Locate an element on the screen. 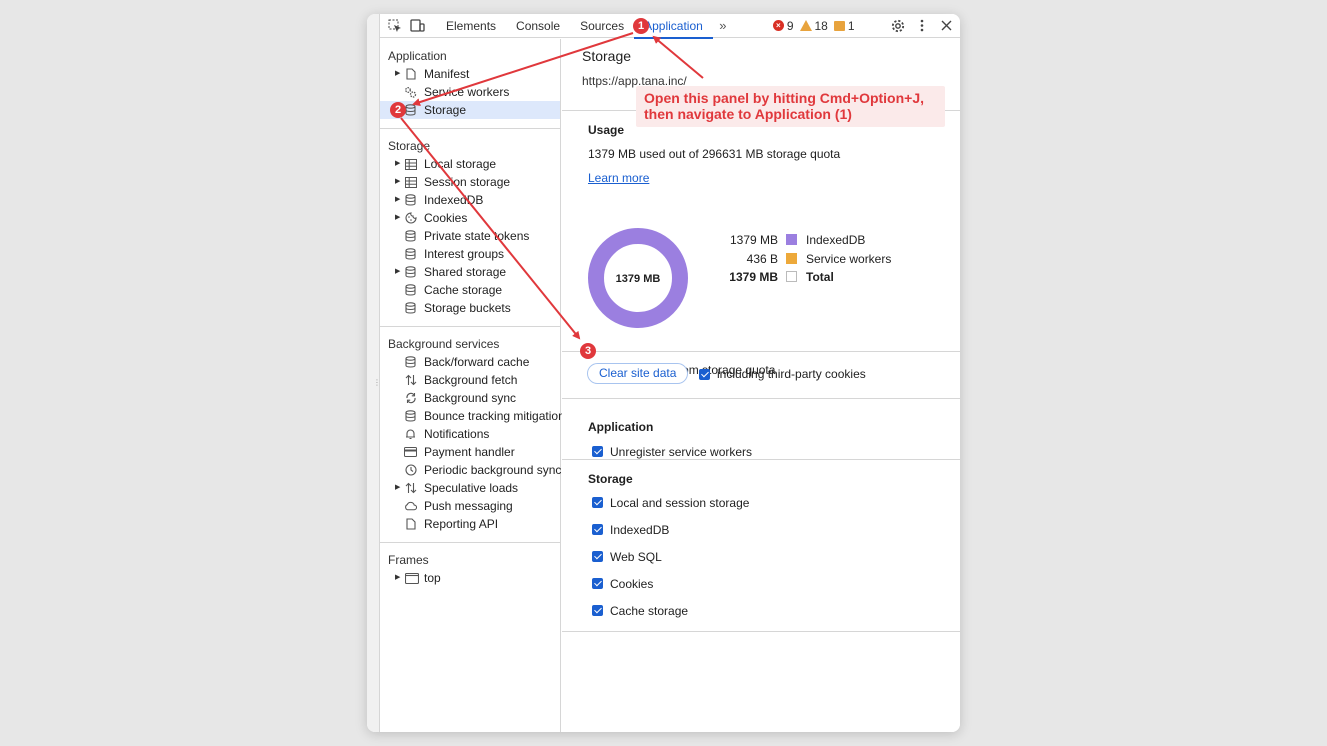 Image resolution: width=1327 pixels, height=746 pixels. arrow-to-storage-item is located at coordinates (523, 69).